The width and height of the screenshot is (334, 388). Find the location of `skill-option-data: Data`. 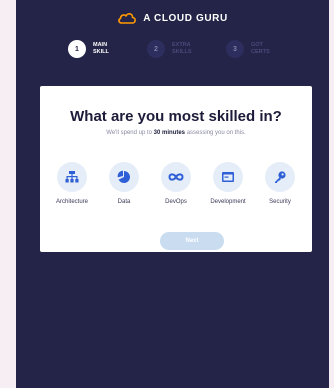

skill-option-data: Data is located at coordinates (124, 183).